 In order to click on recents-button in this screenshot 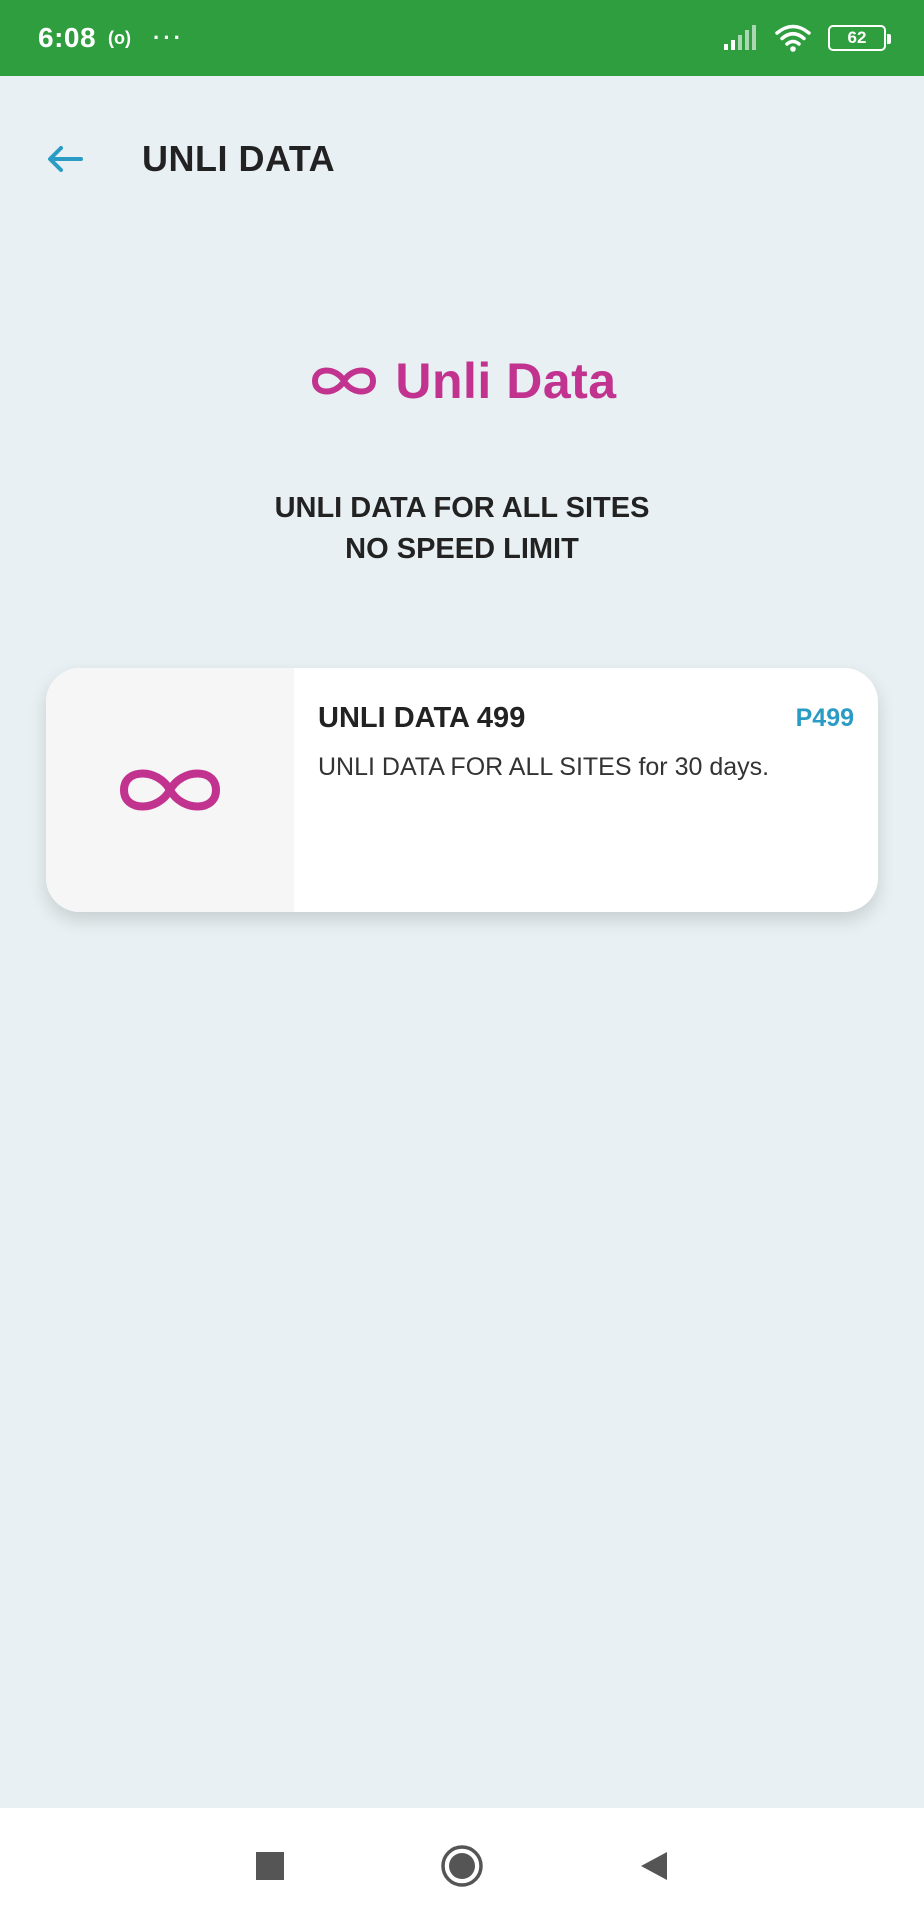, I will do `click(270, 1866)`.